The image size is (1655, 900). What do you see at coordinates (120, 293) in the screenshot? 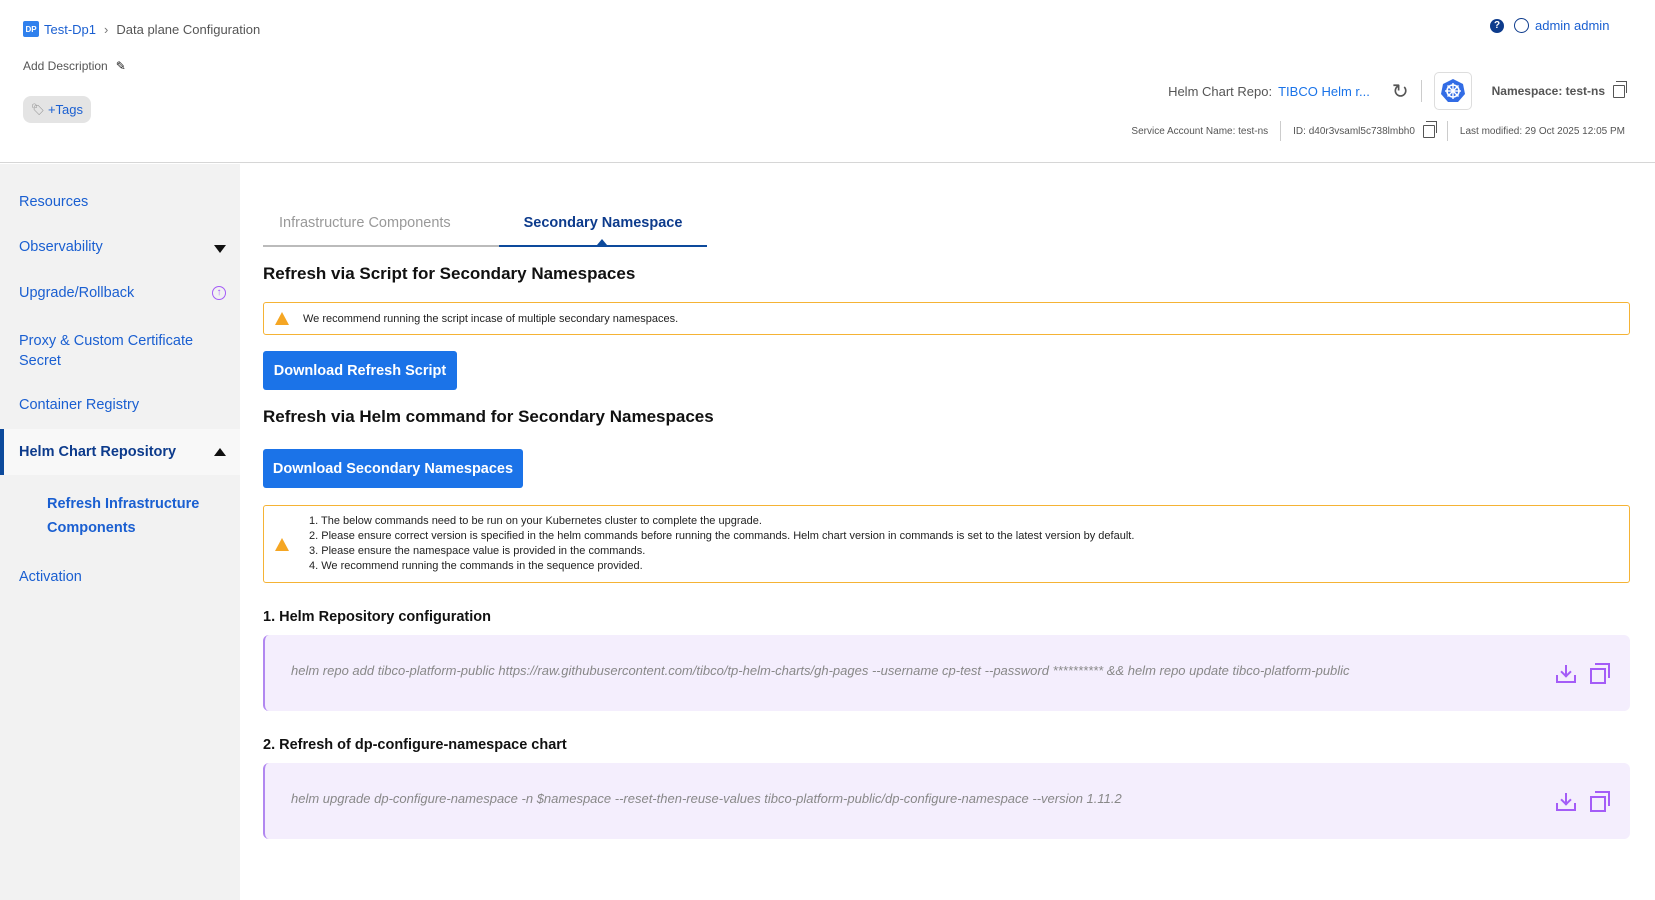
I see `sidebar-item-upgrade-rollback: Upgrade/Rollback ↑` at bounding box center [120, 293].